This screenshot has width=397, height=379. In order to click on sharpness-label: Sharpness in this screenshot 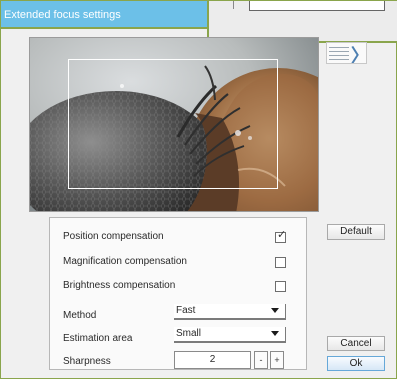, I will do `click(87, 361)`.